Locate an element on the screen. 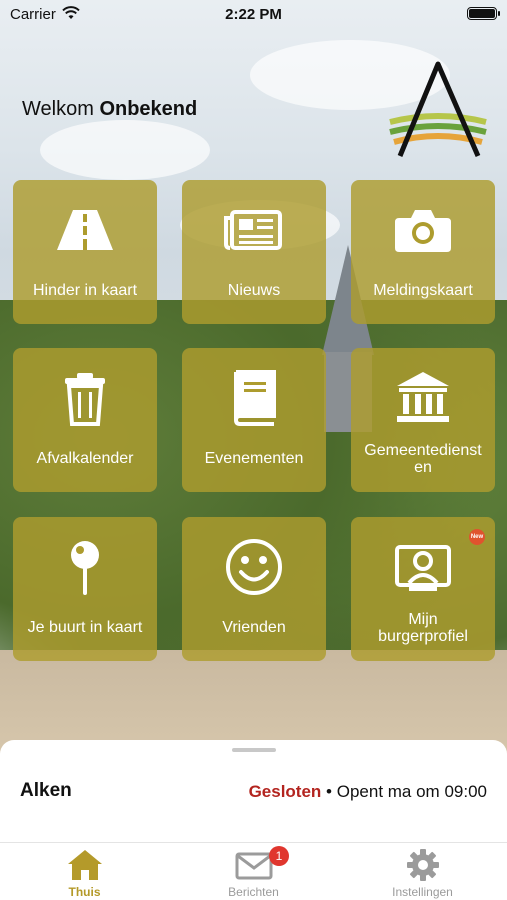  municipality-logo is located at coordinates (438, 109).